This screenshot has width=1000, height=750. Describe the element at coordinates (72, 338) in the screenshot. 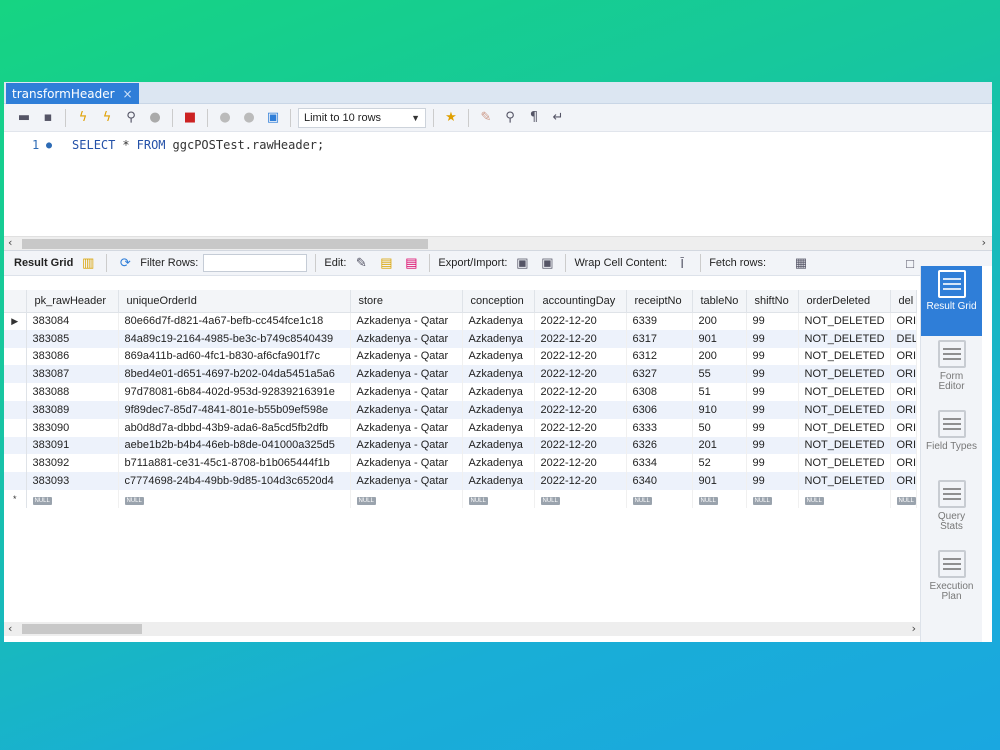

I see `table-cell: 383085` at that location.